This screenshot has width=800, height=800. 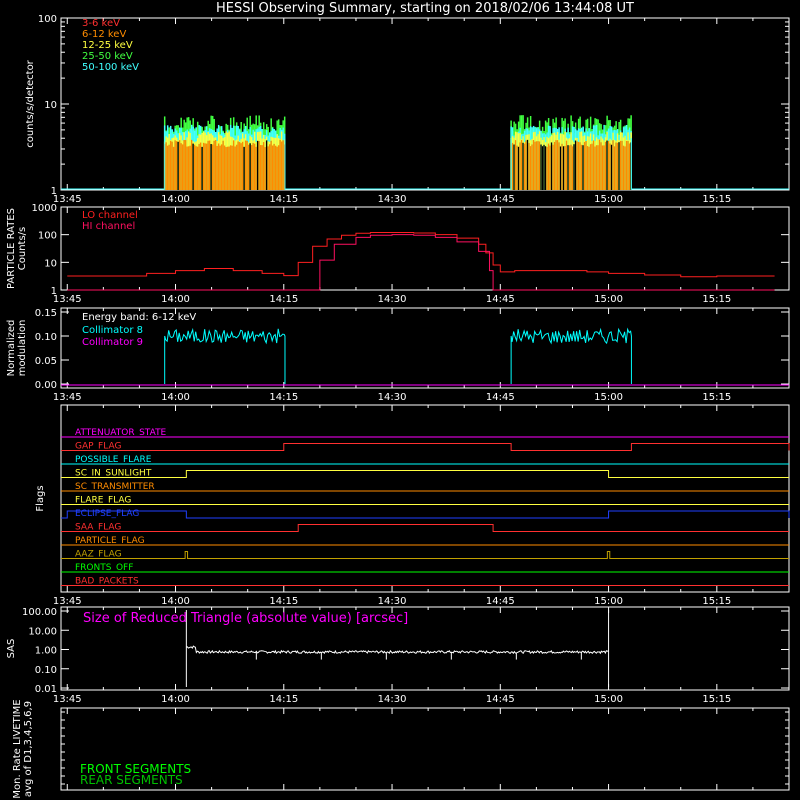 I want to click on y-axis-label-line: avg of D1,3,4,5,6,9, so click(x=28, y=749).